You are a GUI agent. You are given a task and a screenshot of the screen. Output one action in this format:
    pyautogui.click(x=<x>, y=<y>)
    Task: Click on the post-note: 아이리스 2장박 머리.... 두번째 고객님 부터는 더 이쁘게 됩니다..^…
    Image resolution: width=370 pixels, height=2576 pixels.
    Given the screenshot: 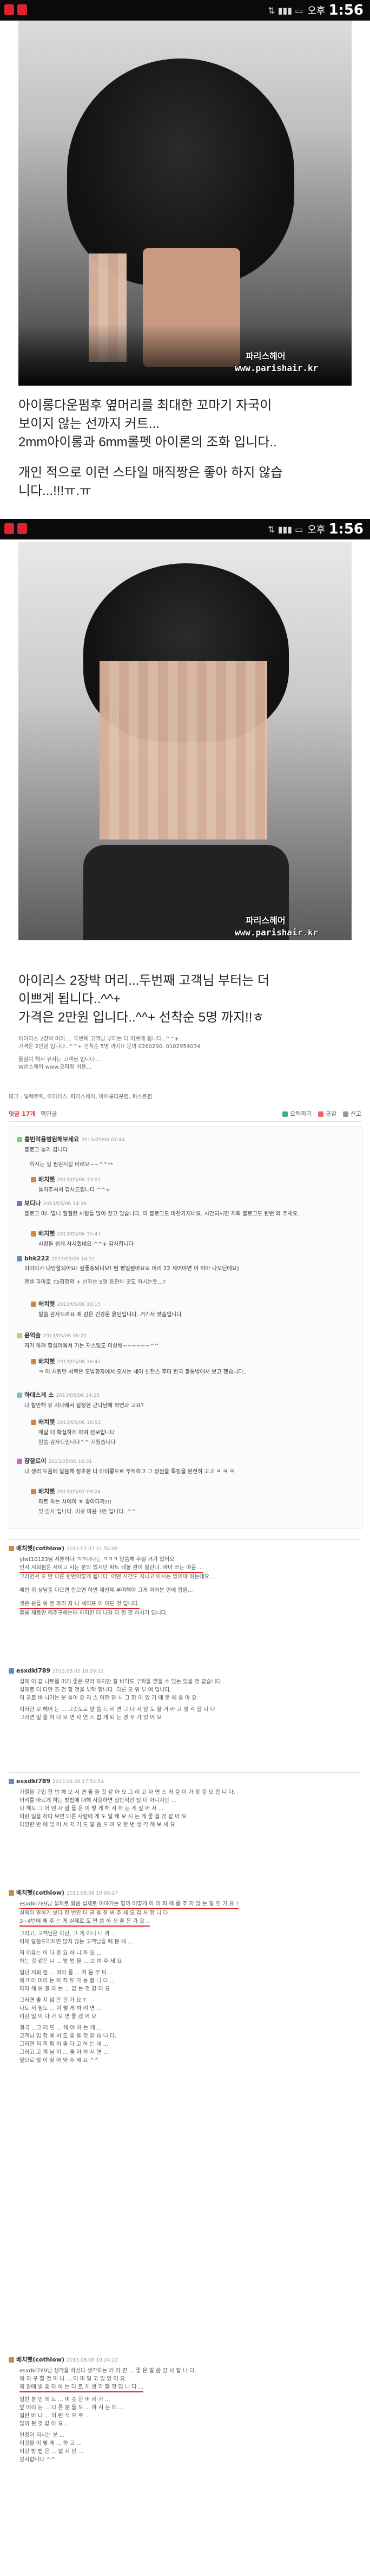 What is the action you would take?
    pyautogui.click(x=186, y=1053)
    